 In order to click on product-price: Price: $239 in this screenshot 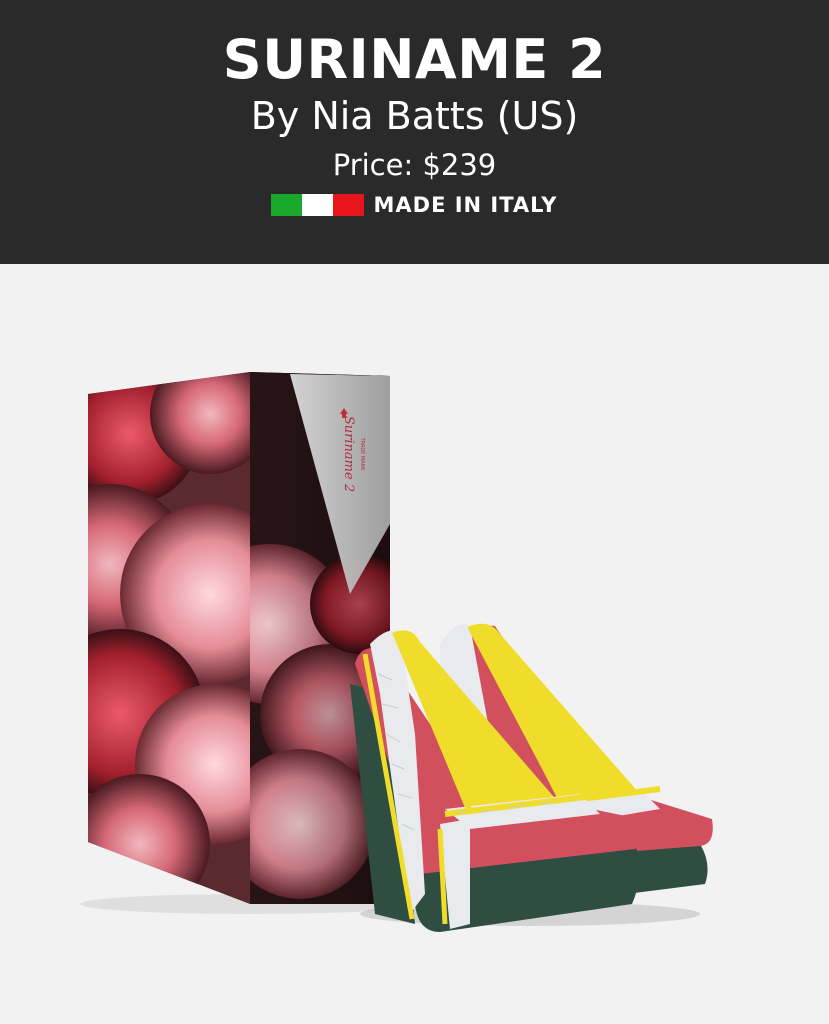, I will do `click(414, 165)`.